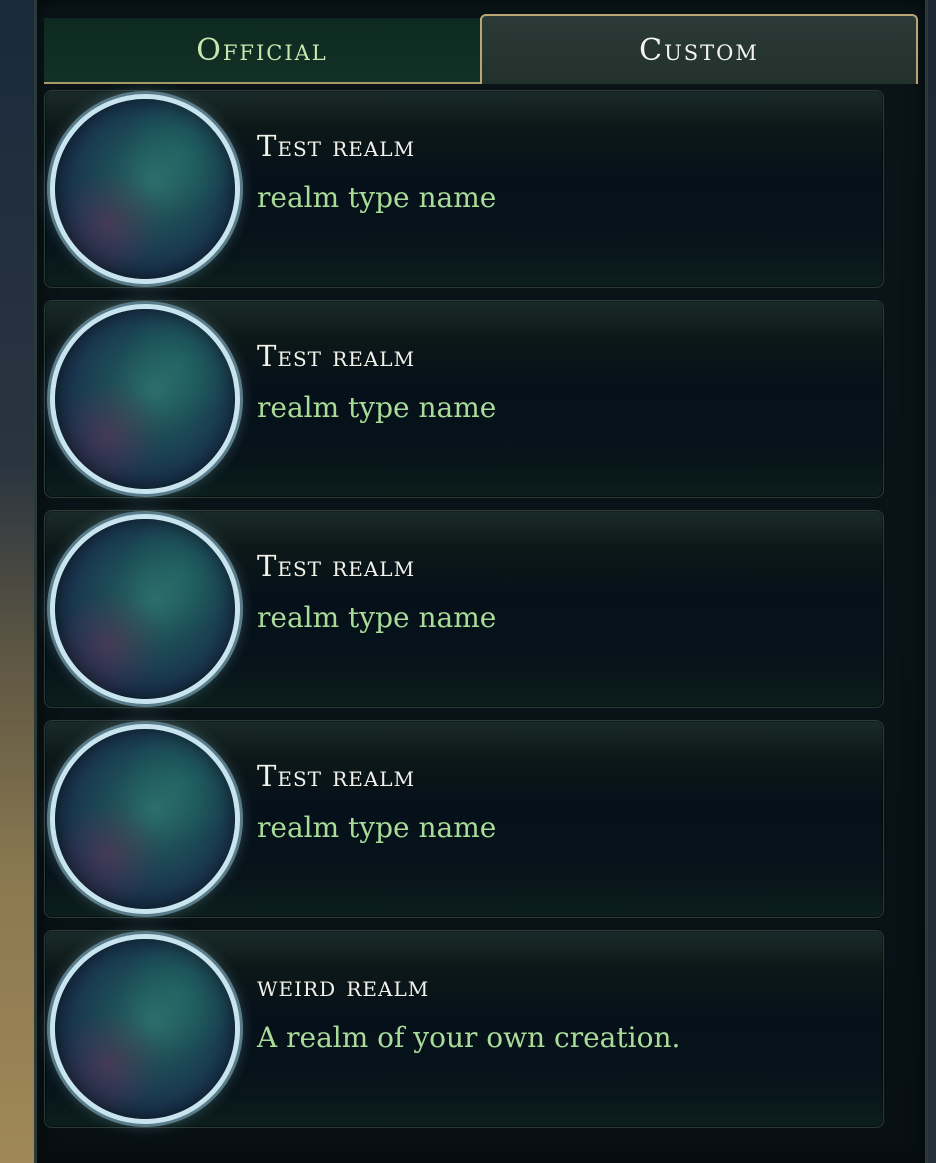  Describe the element at coordinates (469, 1037) in the screenshot. I see `realm-type: A realm of your own creation.` at that location.